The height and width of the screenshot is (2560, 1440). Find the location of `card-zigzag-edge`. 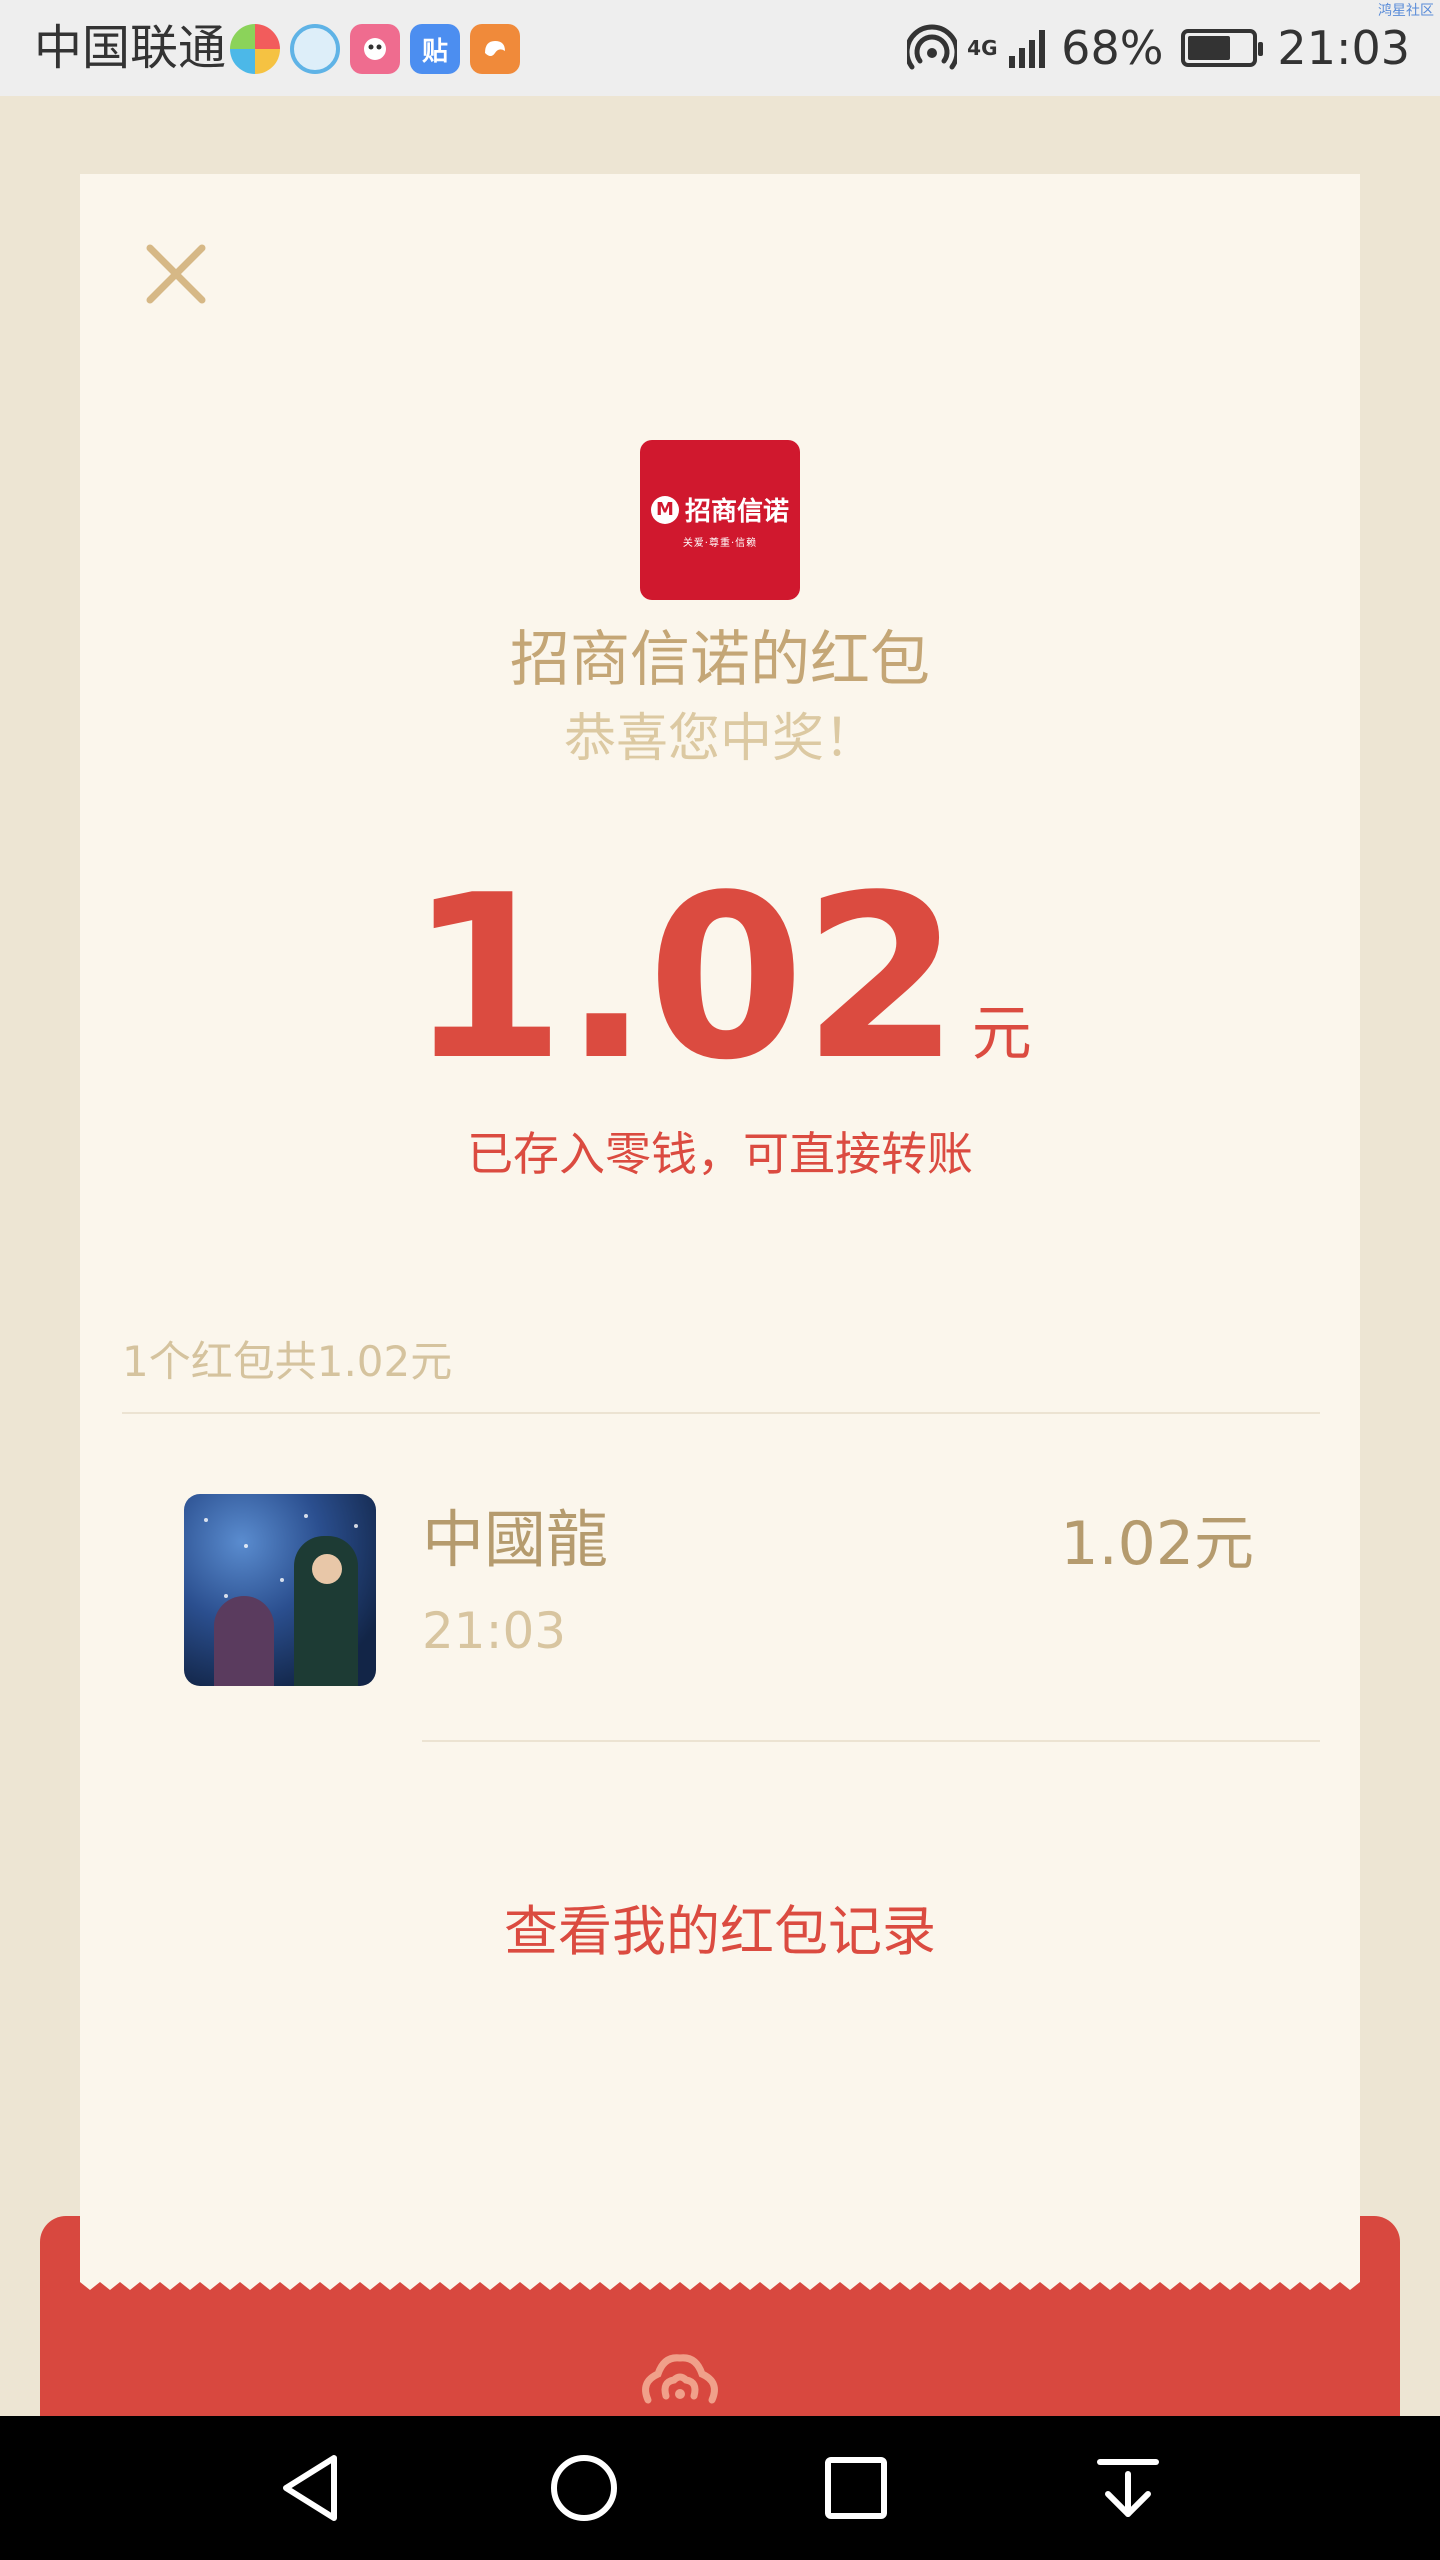

card-zigzag-edge is located at coordinates (720, 2280).